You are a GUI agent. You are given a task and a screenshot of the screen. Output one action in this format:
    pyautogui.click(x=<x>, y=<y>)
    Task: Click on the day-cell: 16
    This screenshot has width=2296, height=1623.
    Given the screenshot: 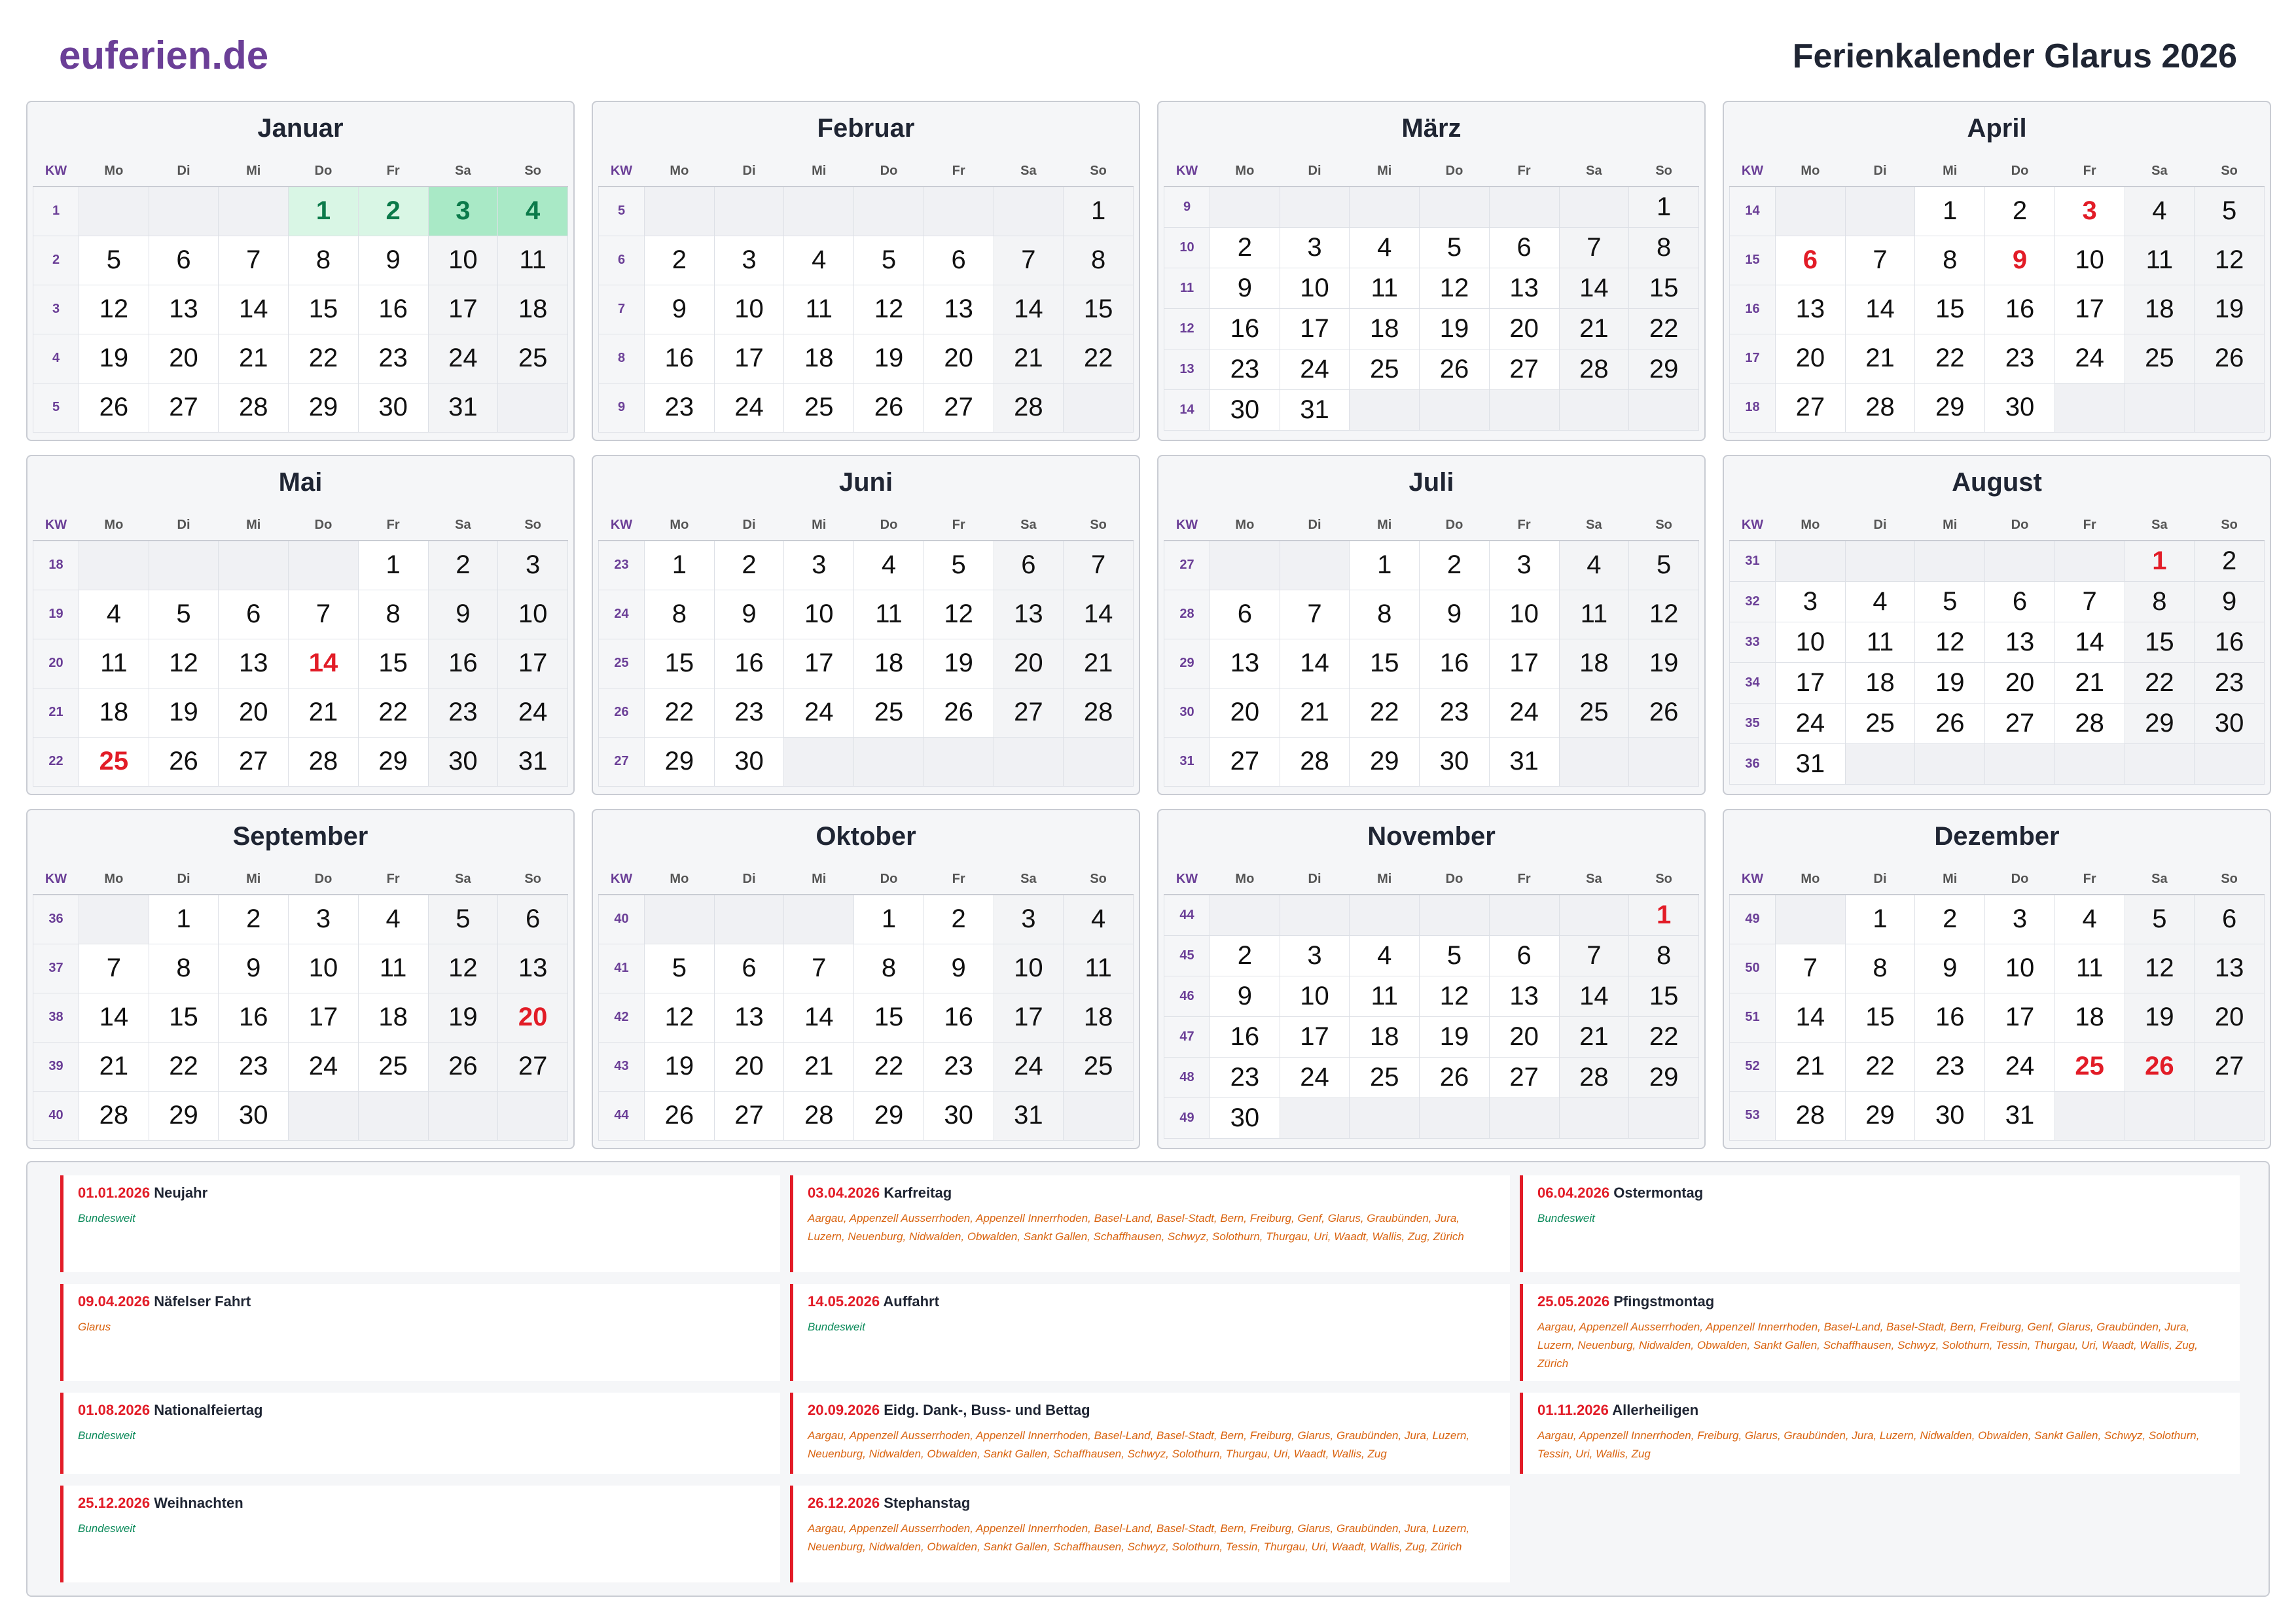 What is the action you would take?
    pyautogui.click(x=2020, y=309)
    